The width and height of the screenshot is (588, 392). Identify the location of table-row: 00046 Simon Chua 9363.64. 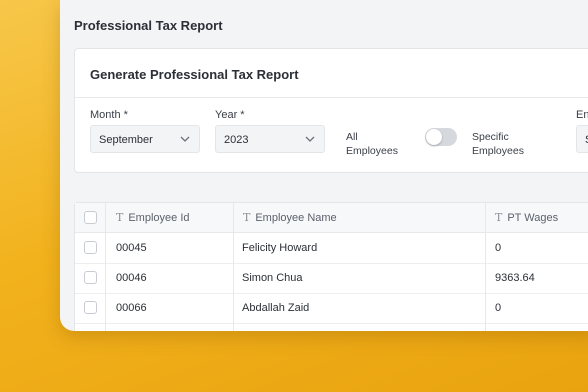
(331, 278).